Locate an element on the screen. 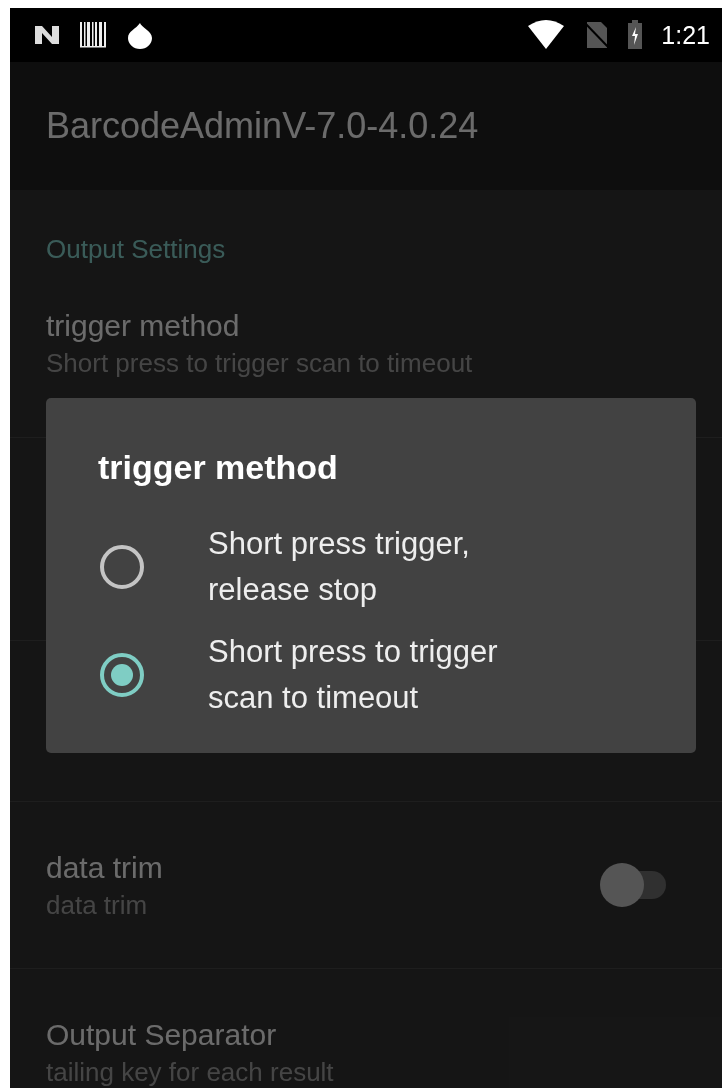 The image size is (722, 1088). setting-title: data trim is located at coordinates (105, 868).